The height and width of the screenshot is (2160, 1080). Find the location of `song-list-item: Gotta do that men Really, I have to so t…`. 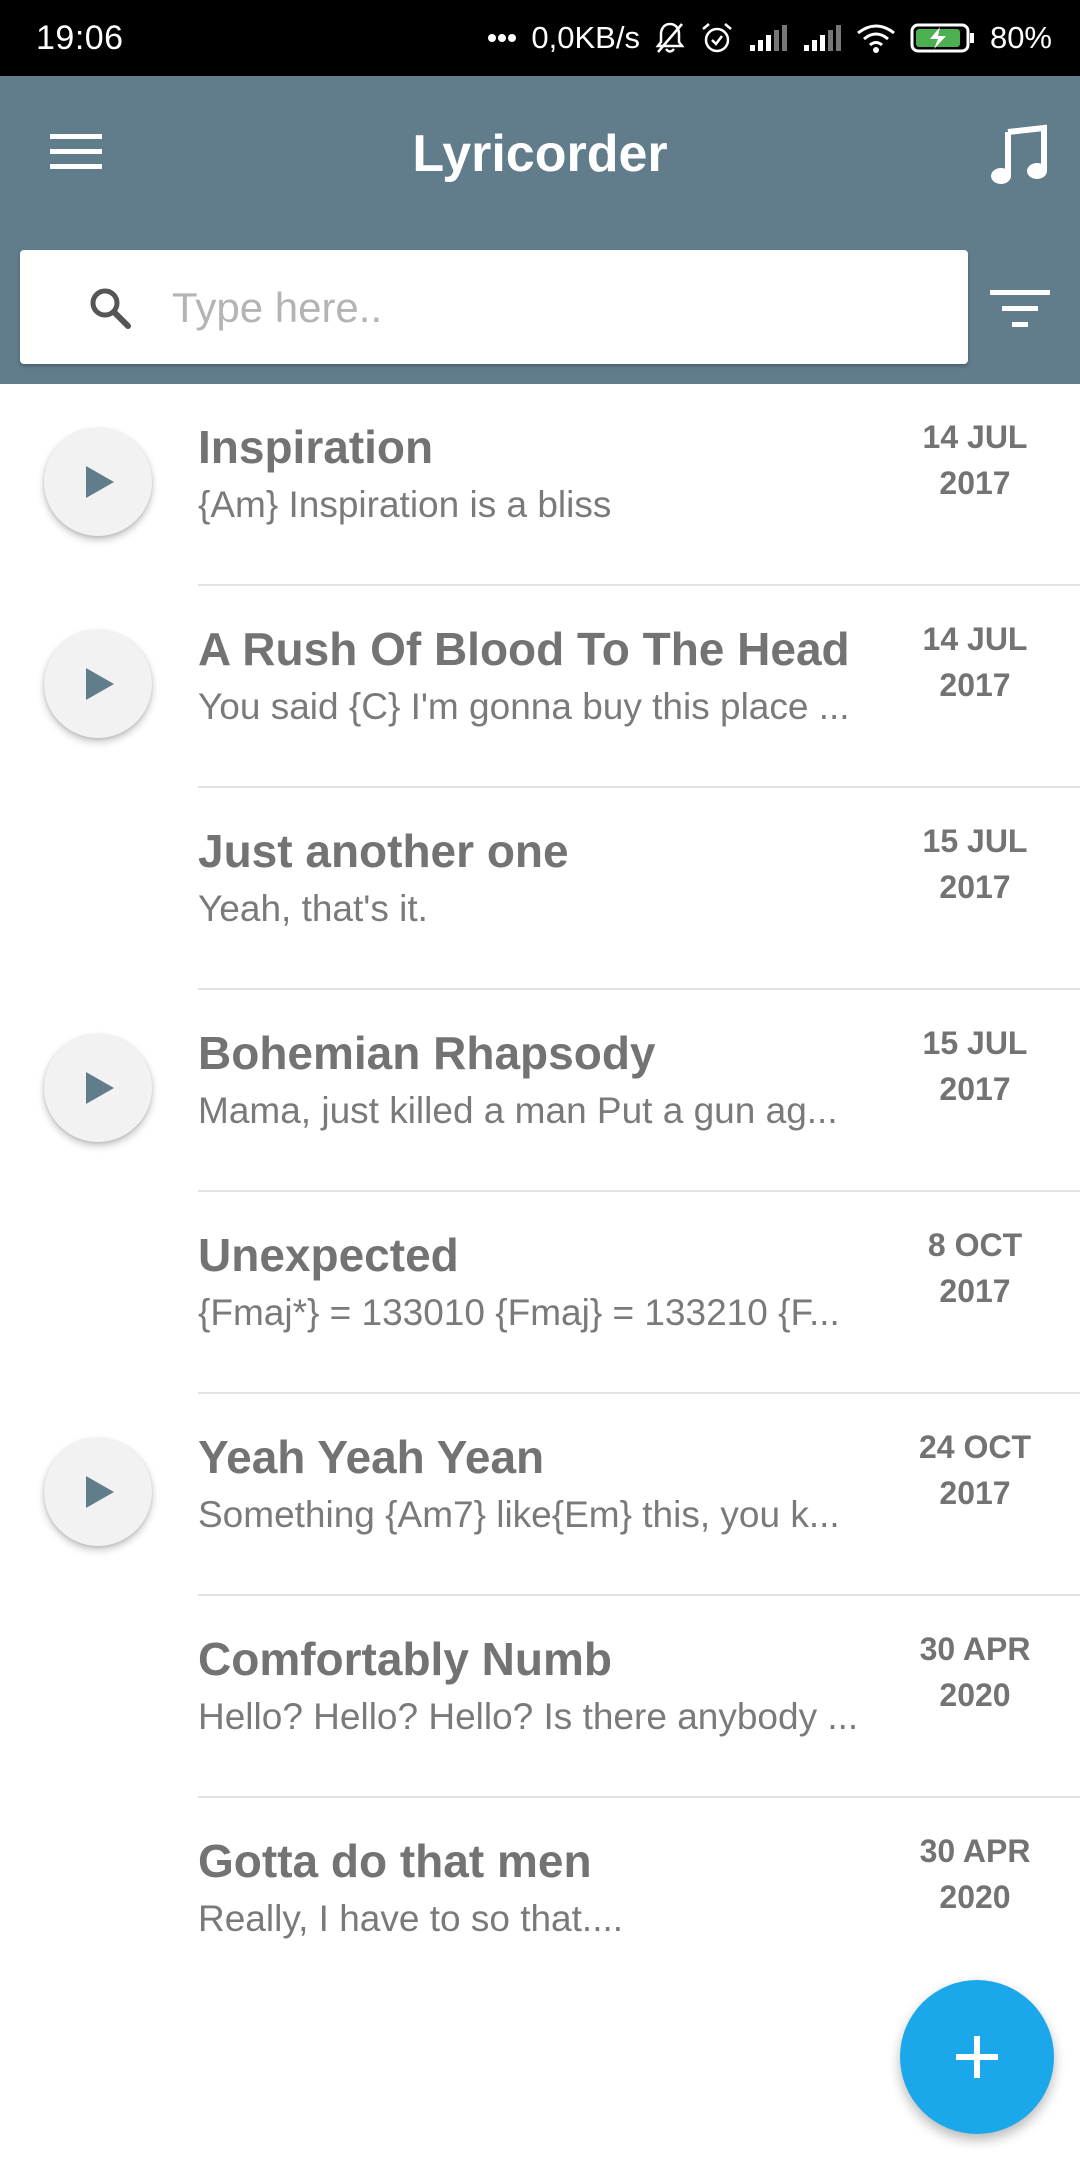

song-list-item: Gotta do that men Really, I have to so t… is located at coordinates (540, 1899).